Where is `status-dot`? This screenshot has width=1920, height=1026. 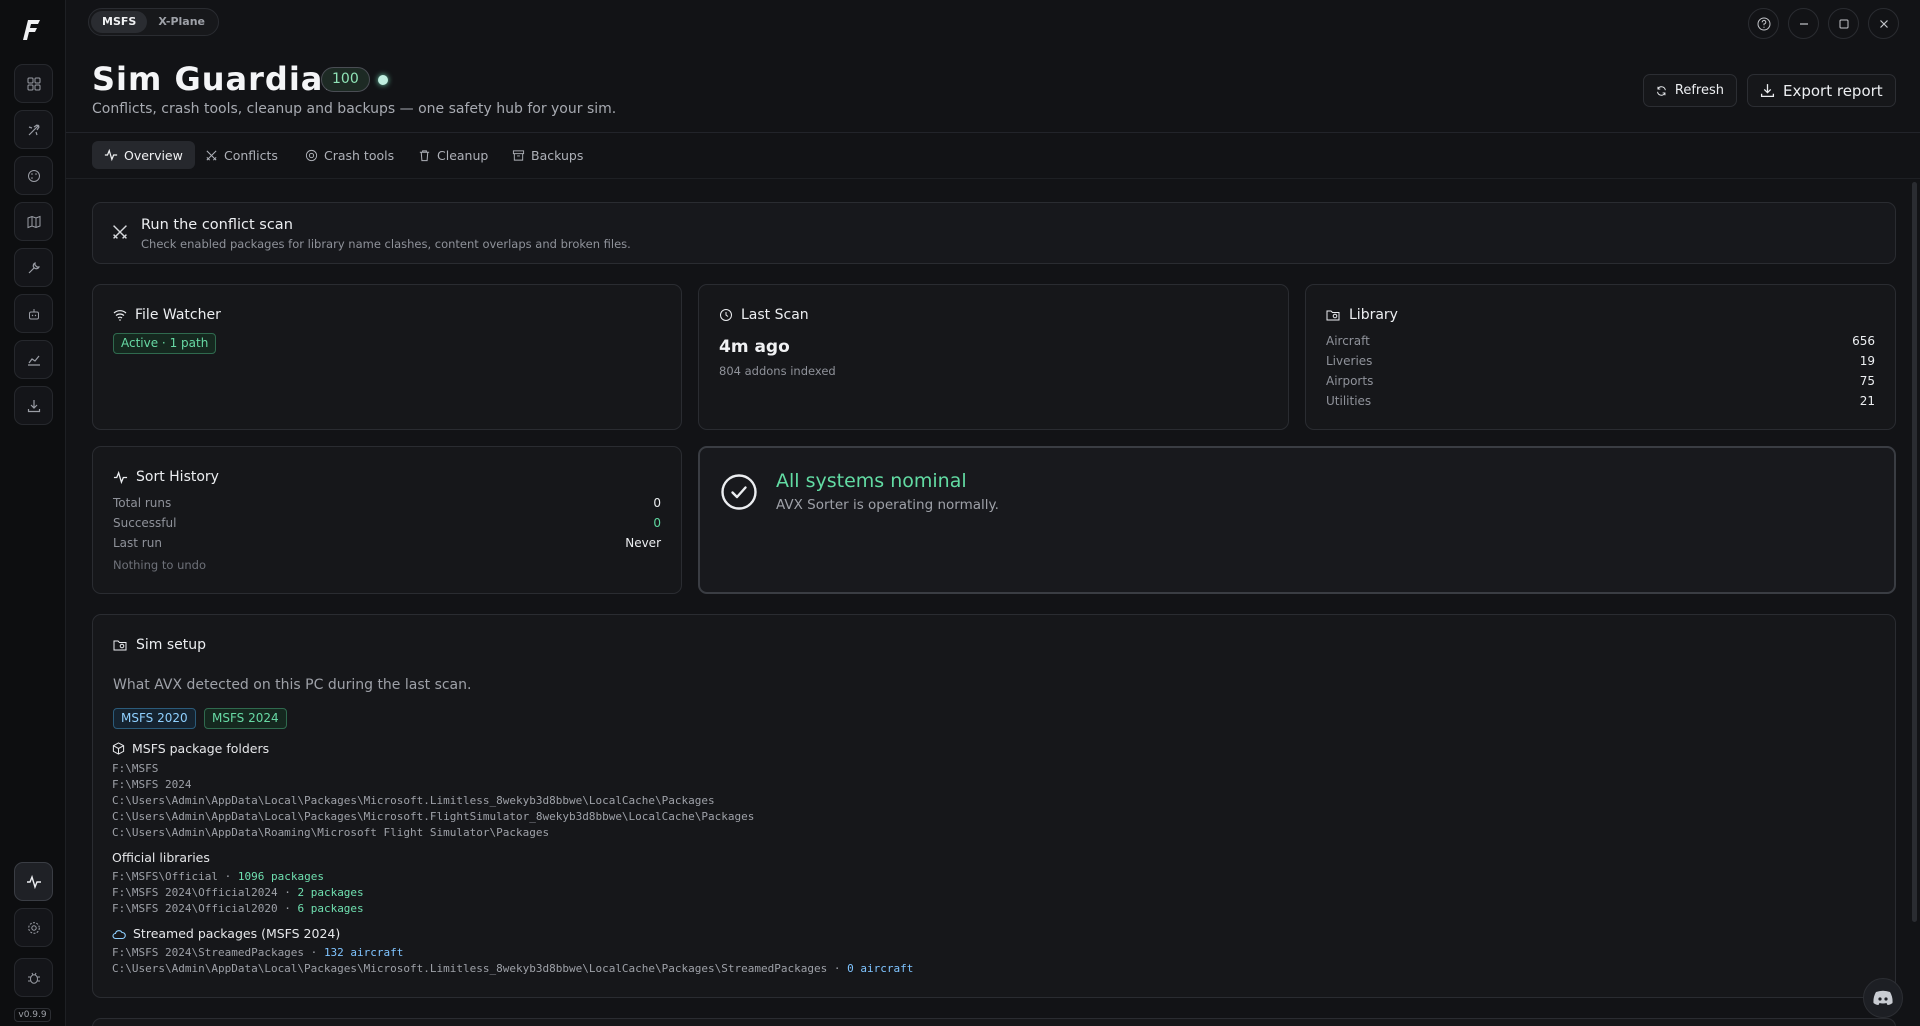
status-dot is located at coordinates (383, 80).